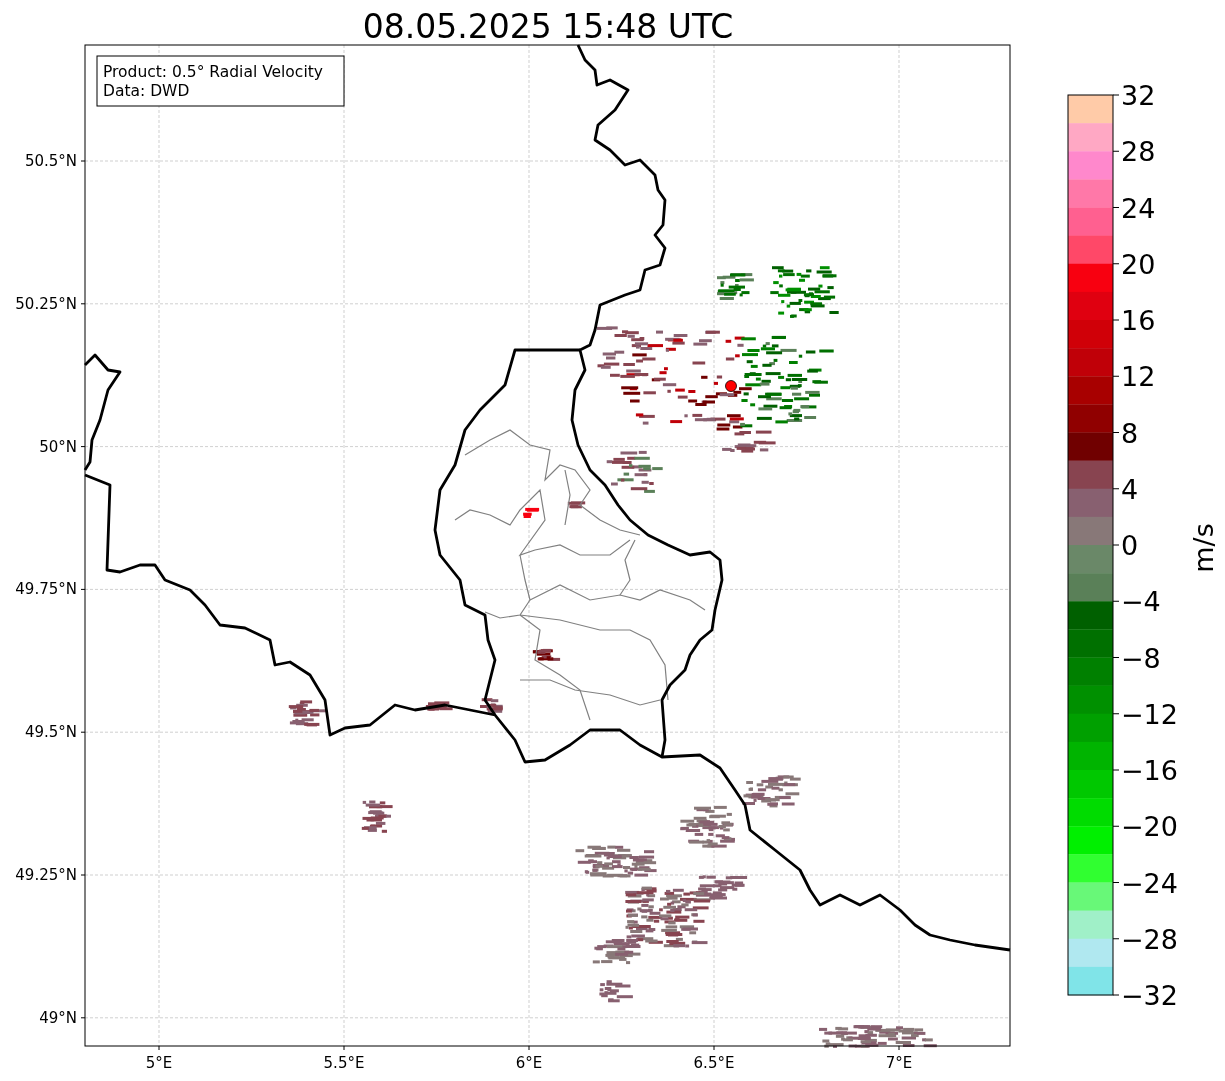 The image size is (1225, 1081). I want to click on radar-station-marker, so click(731, 386).